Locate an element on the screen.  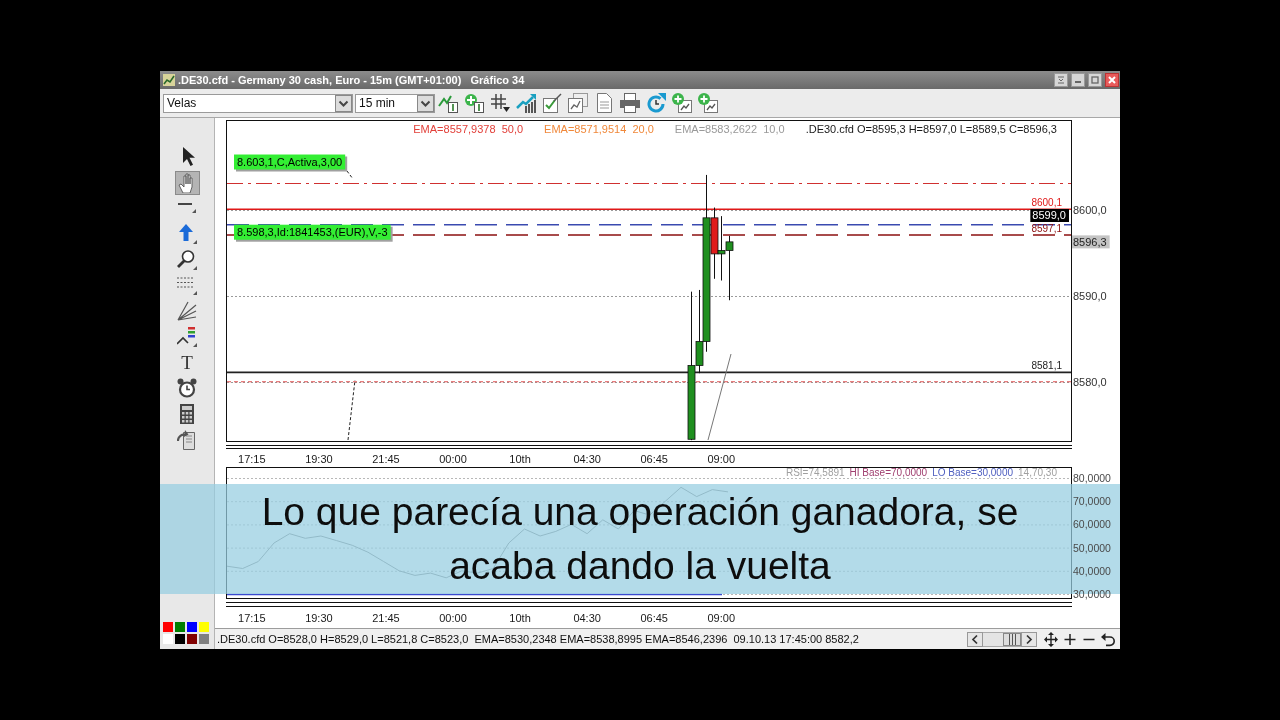
check-chart-icon is located at coordinates (552, 103).